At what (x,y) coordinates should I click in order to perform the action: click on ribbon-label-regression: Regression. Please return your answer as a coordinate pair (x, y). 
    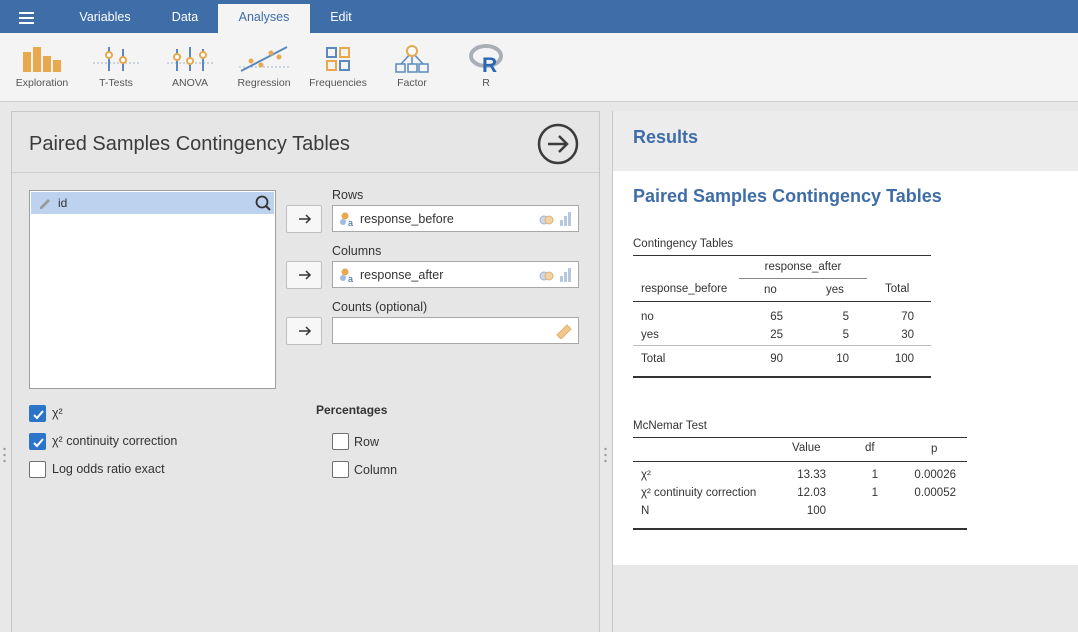
    Looking at the image, I should click on (264, 83).